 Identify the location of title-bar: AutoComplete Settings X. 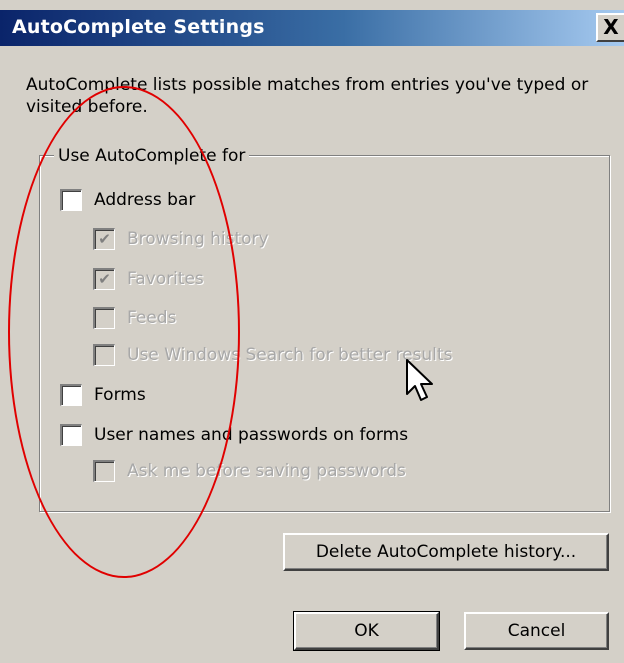
(312, 28).